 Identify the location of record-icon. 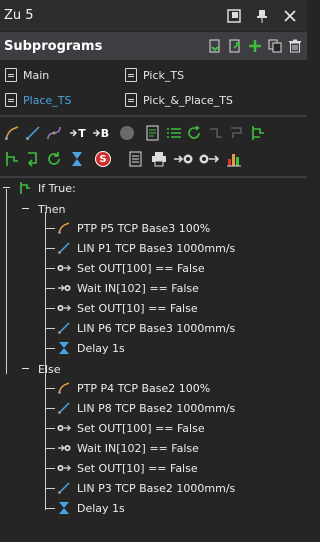
(127, 133).